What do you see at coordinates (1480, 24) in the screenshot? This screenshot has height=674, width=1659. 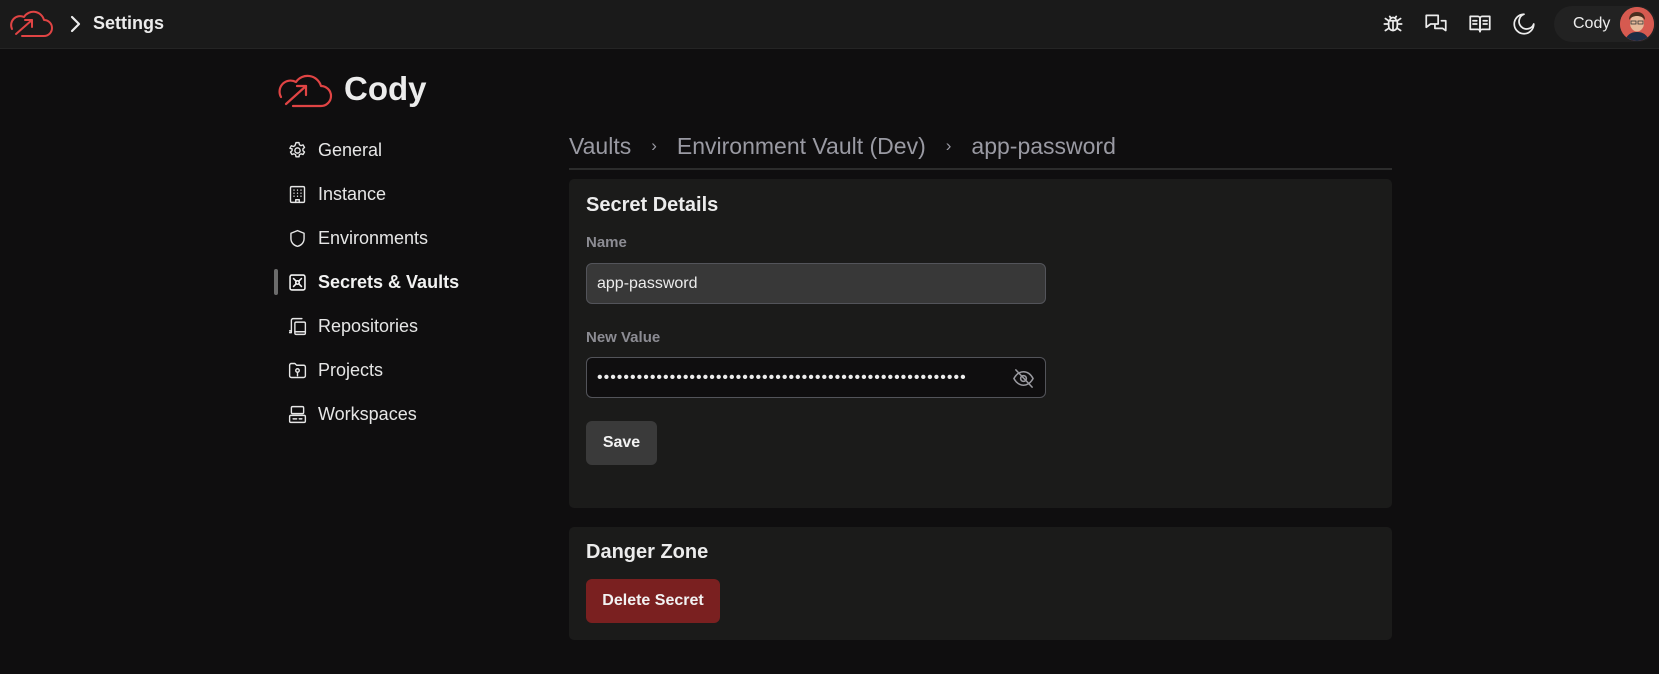 I see `docs-book-icon` at bounding box center [1480, 24].